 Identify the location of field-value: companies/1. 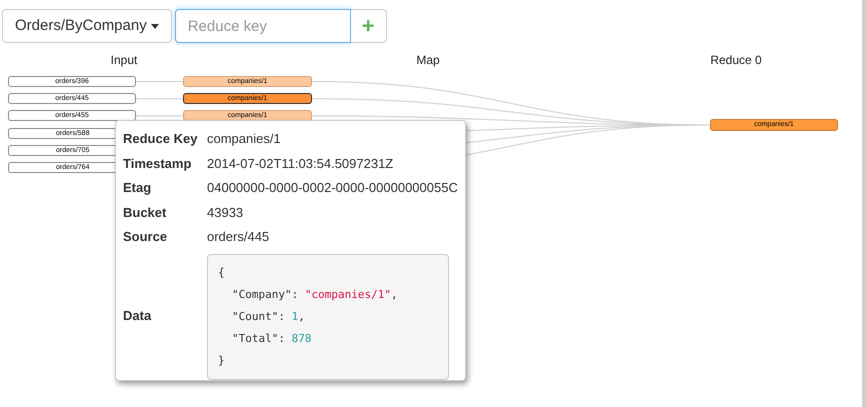
(244, 139).